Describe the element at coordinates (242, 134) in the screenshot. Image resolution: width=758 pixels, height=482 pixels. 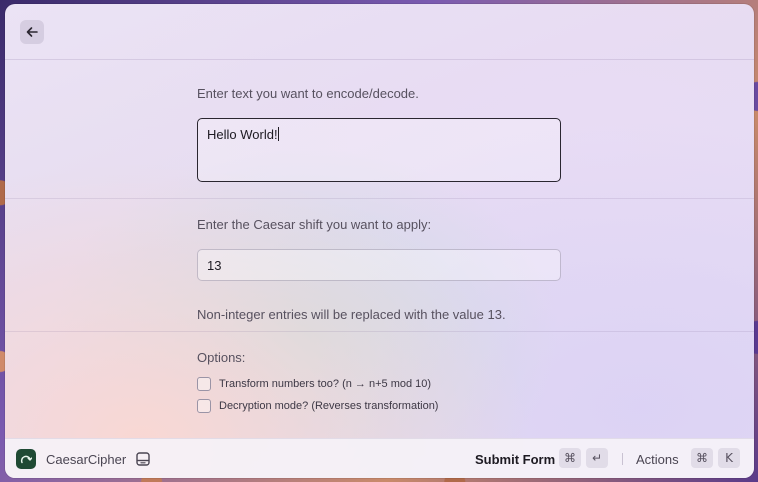
I see `text-input-value: Hello World!` at that location.